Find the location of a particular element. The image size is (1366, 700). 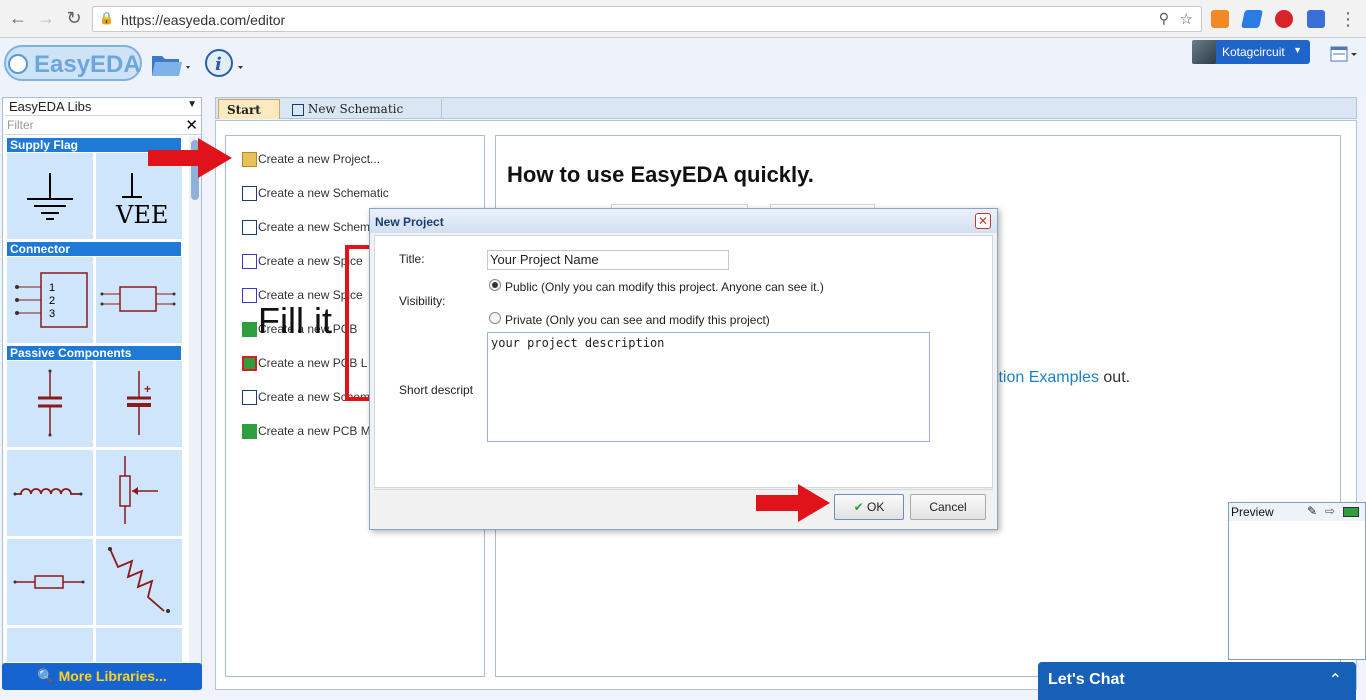

potentiometer-icon is located at coordinates (138, 490).